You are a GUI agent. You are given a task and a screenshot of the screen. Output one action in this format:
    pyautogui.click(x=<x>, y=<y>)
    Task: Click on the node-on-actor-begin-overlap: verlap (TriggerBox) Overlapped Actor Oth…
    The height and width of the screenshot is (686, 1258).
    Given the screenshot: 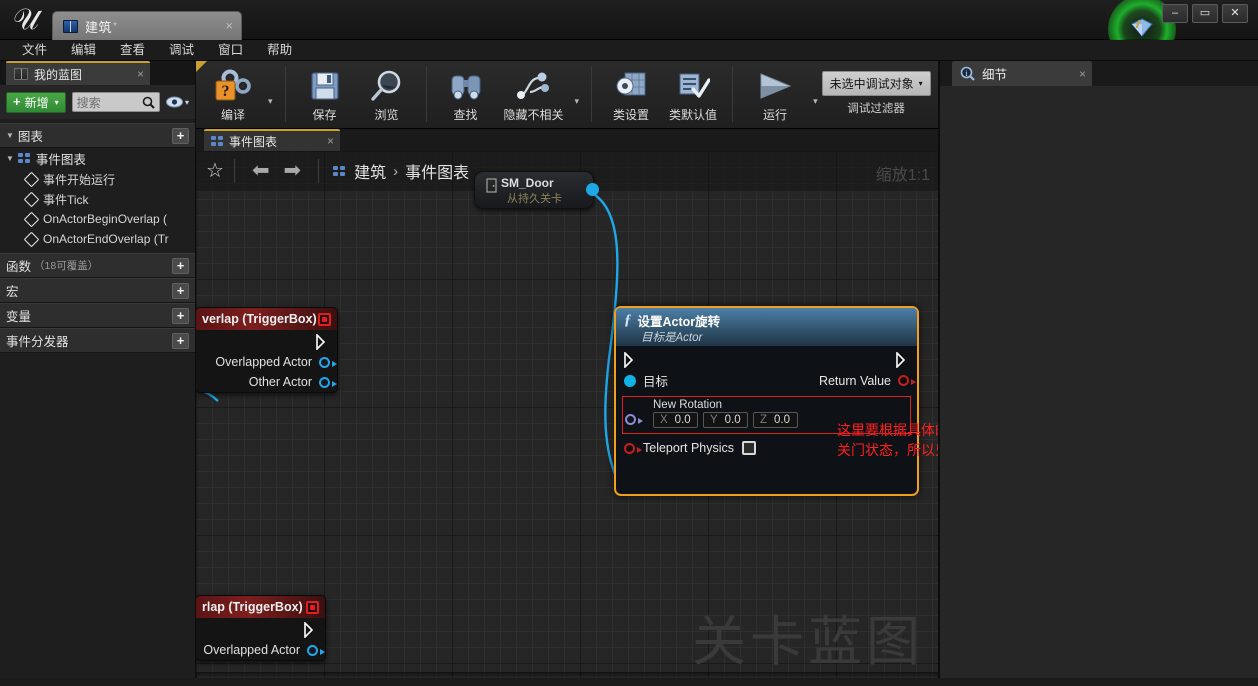 What is the action you would take?
    pyautogui.click(x=267, y=350)
    